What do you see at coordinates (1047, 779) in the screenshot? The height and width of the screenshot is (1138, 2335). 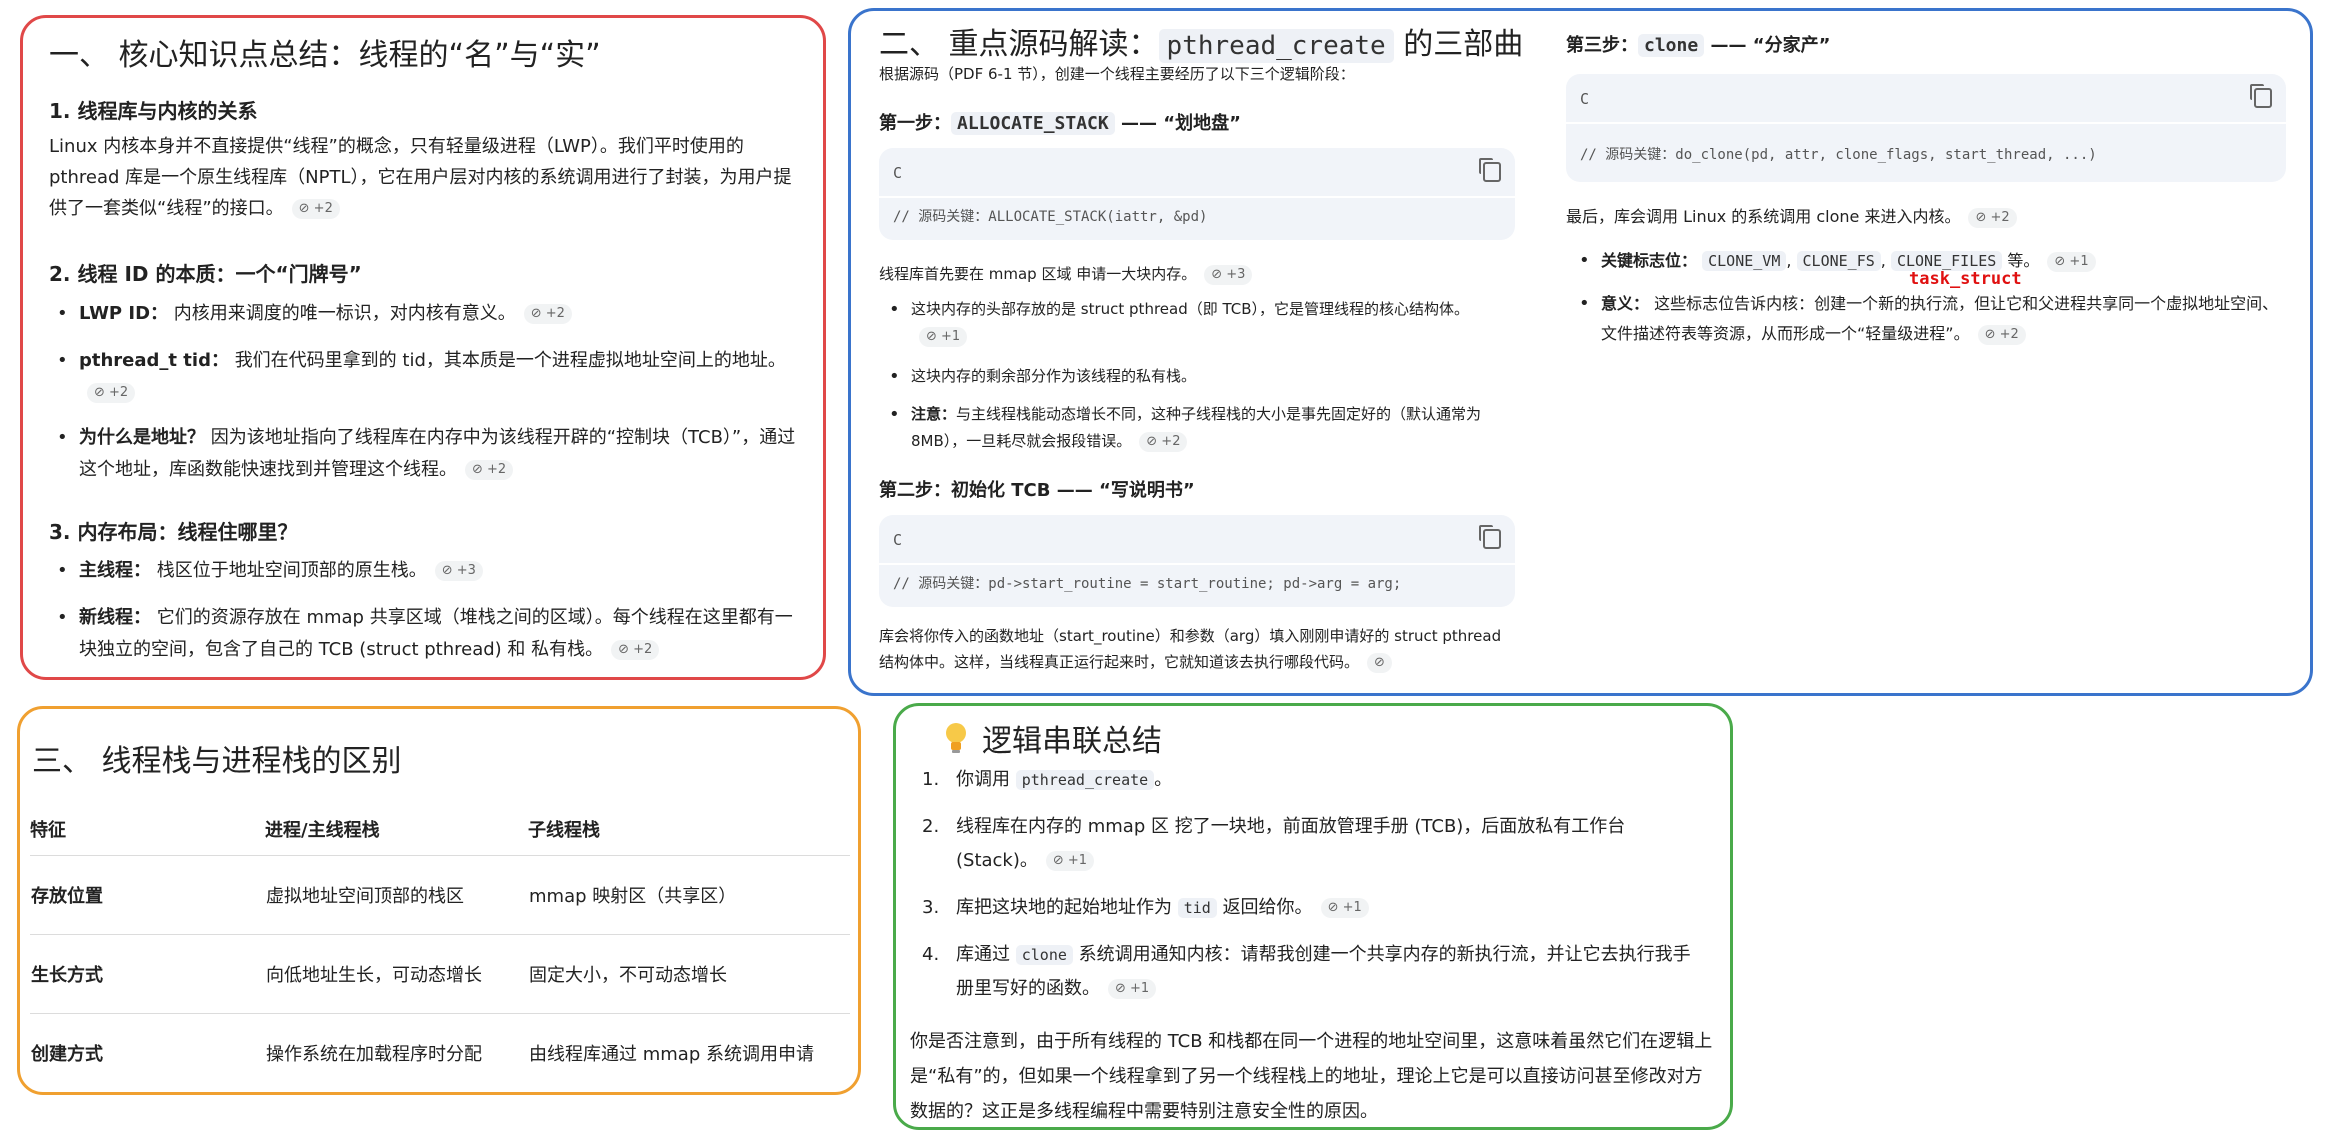 I see `list-item: 1. 你调用 pthread_create。` at bounding box center [1047, 779].